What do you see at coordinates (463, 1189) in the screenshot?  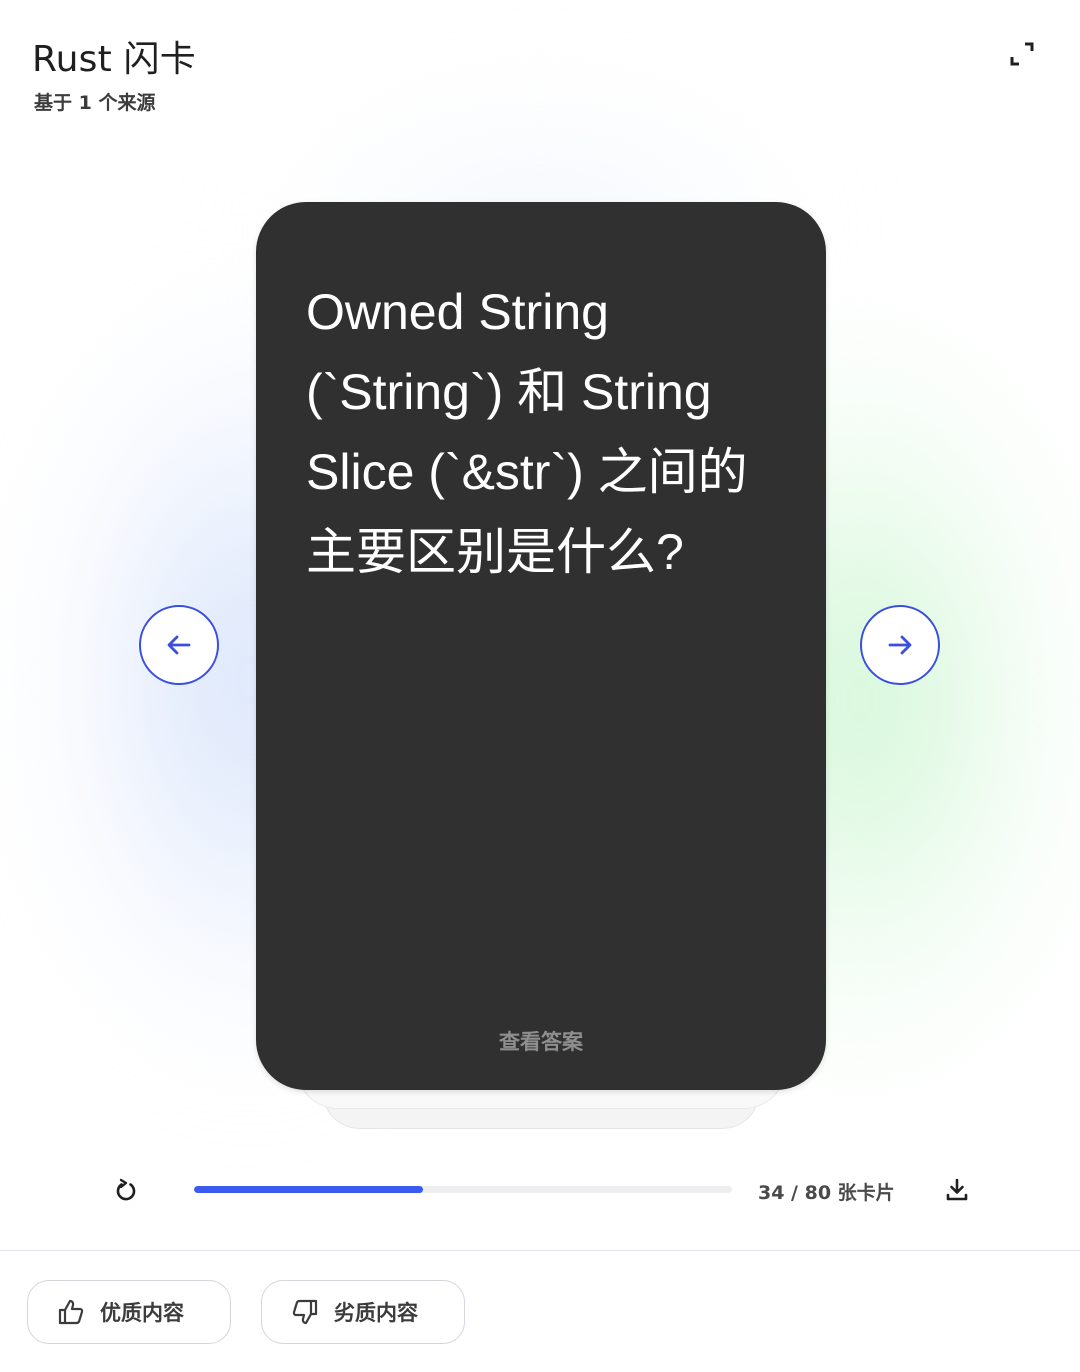 I see `progress-bar` at bounding box center [463, 1189].